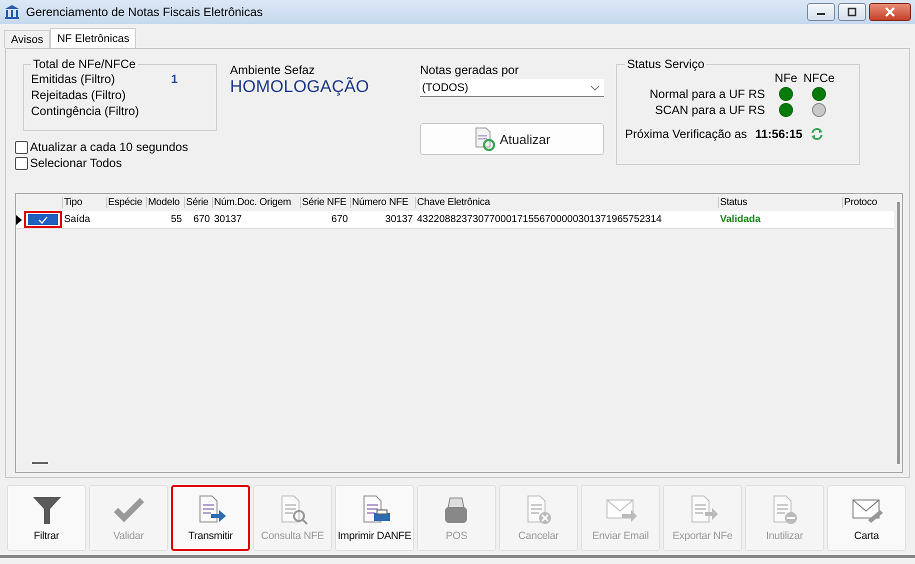 The image size is (915, 564). Describe the element at coordinates (256, 202) in the screenshot. I see `column-header: Núm.Doc. Origem` at that location.